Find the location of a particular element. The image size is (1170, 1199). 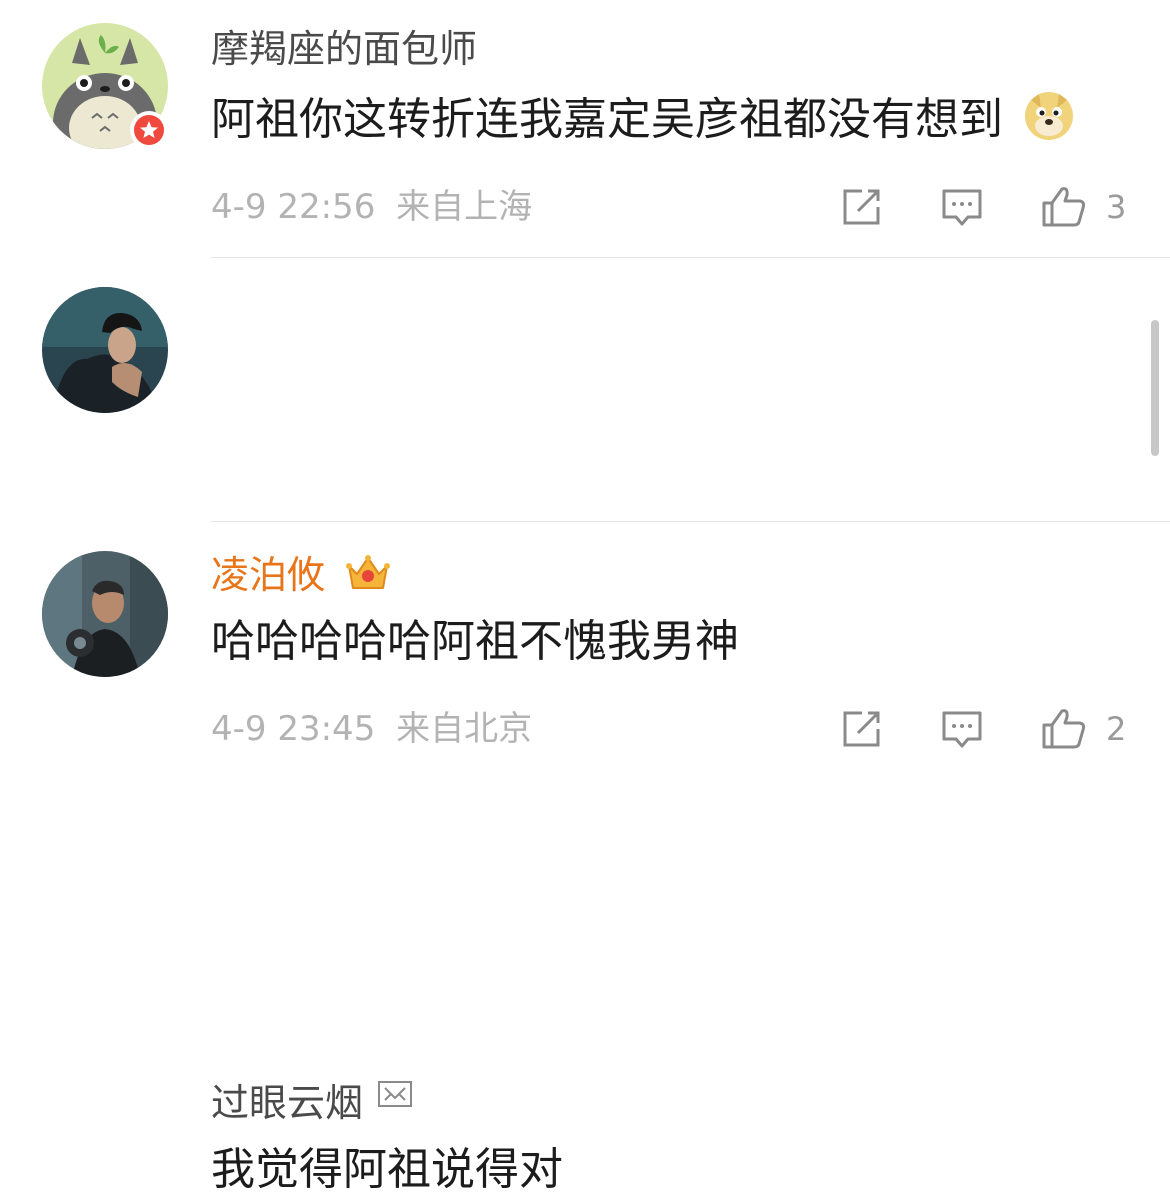

verified-badge-icon is located at coordinates (149, 130).